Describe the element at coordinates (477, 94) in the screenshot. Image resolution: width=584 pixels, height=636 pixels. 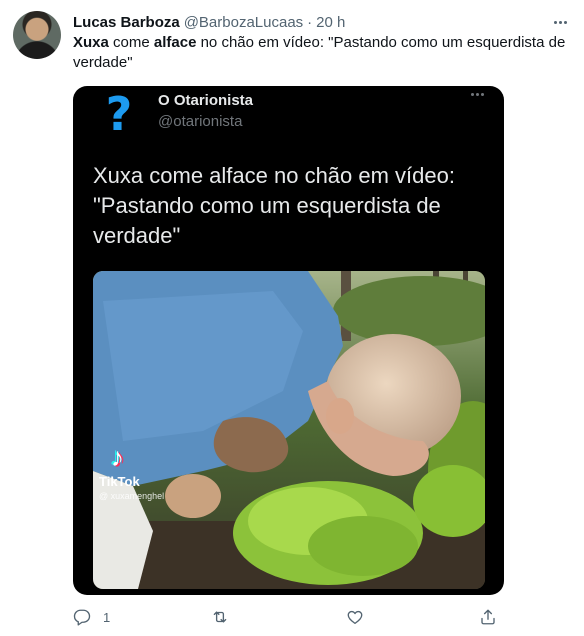
I see `quoted-more-icon` at that location.